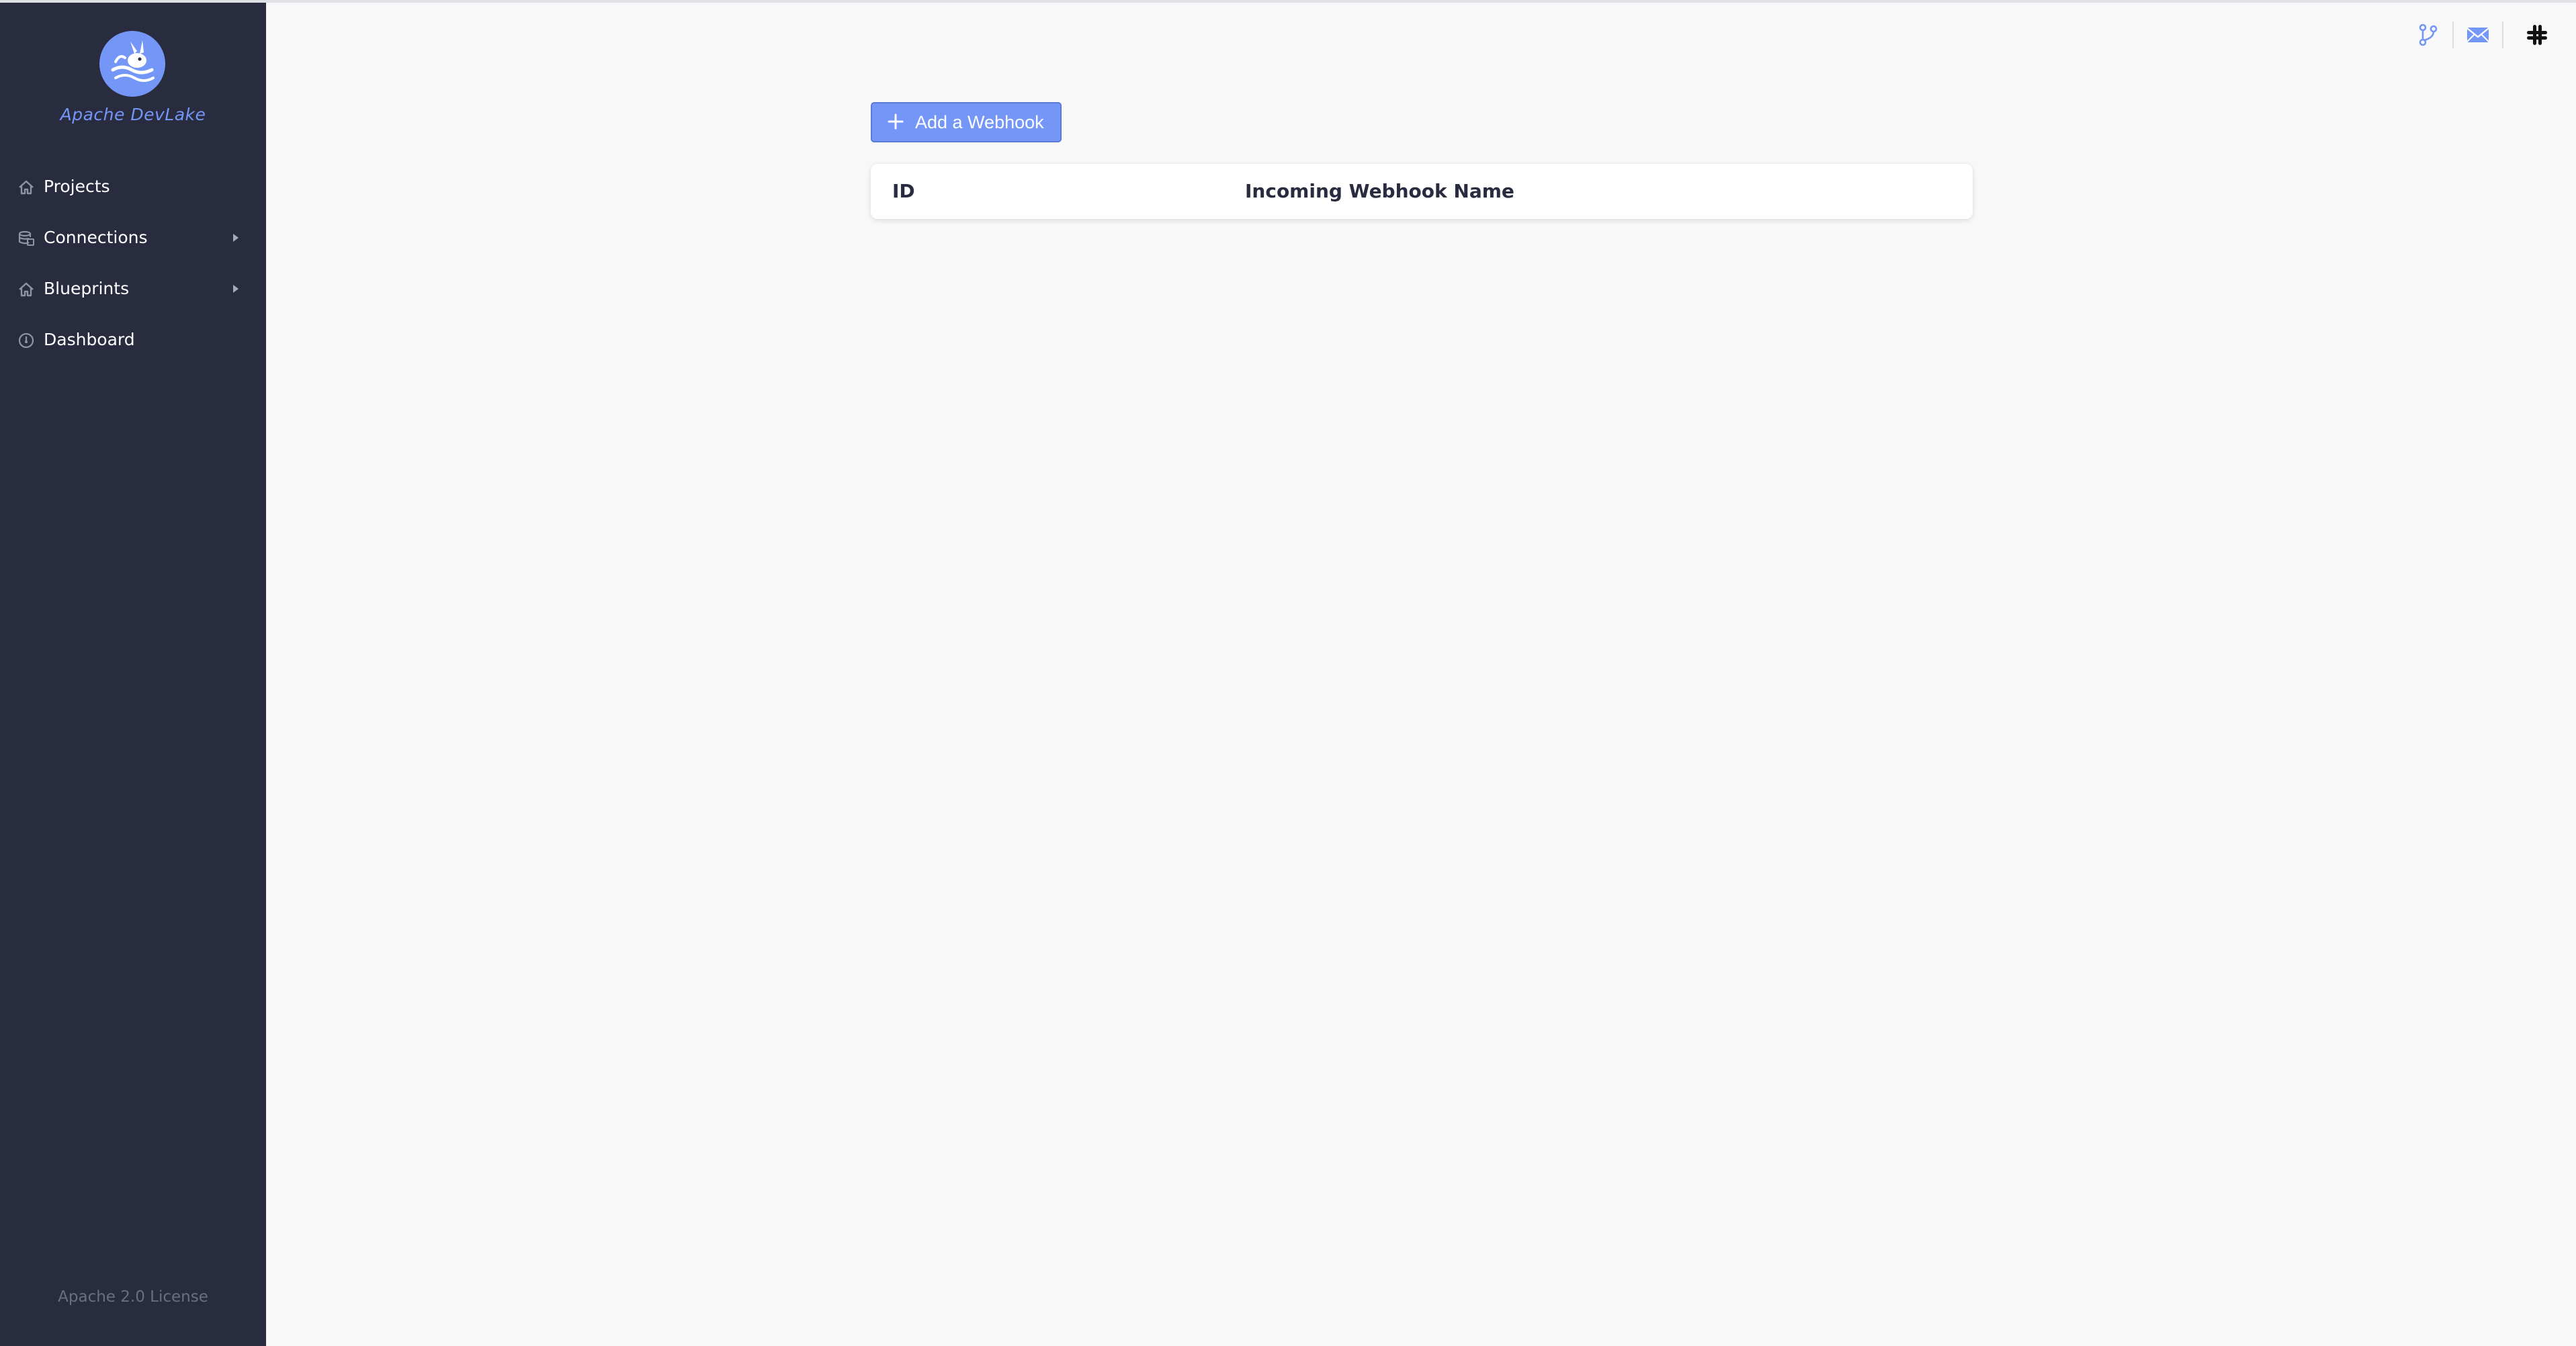  Describe the element at coordinates (133, 187) in the screenshot. I see `sidebar-item-projects: Projects` at that location.